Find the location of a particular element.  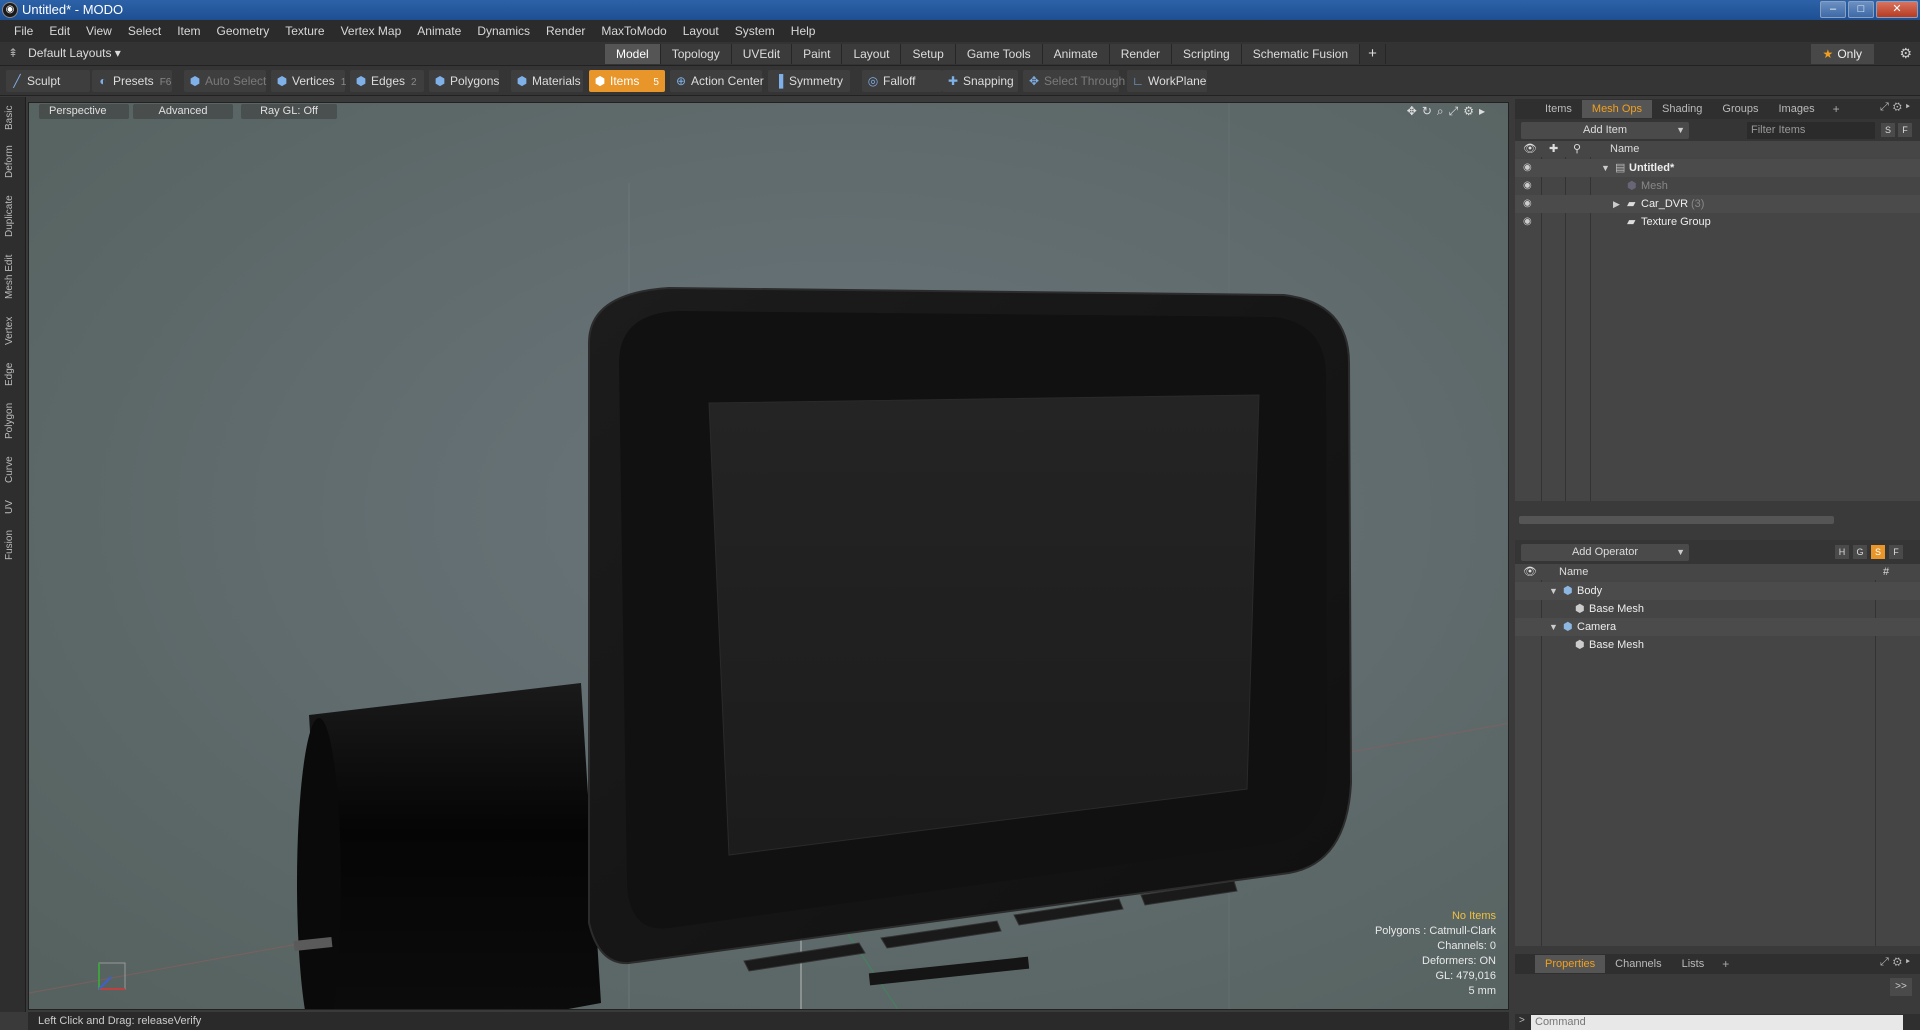

menu-help: Help is located at coordinates (803, 31).